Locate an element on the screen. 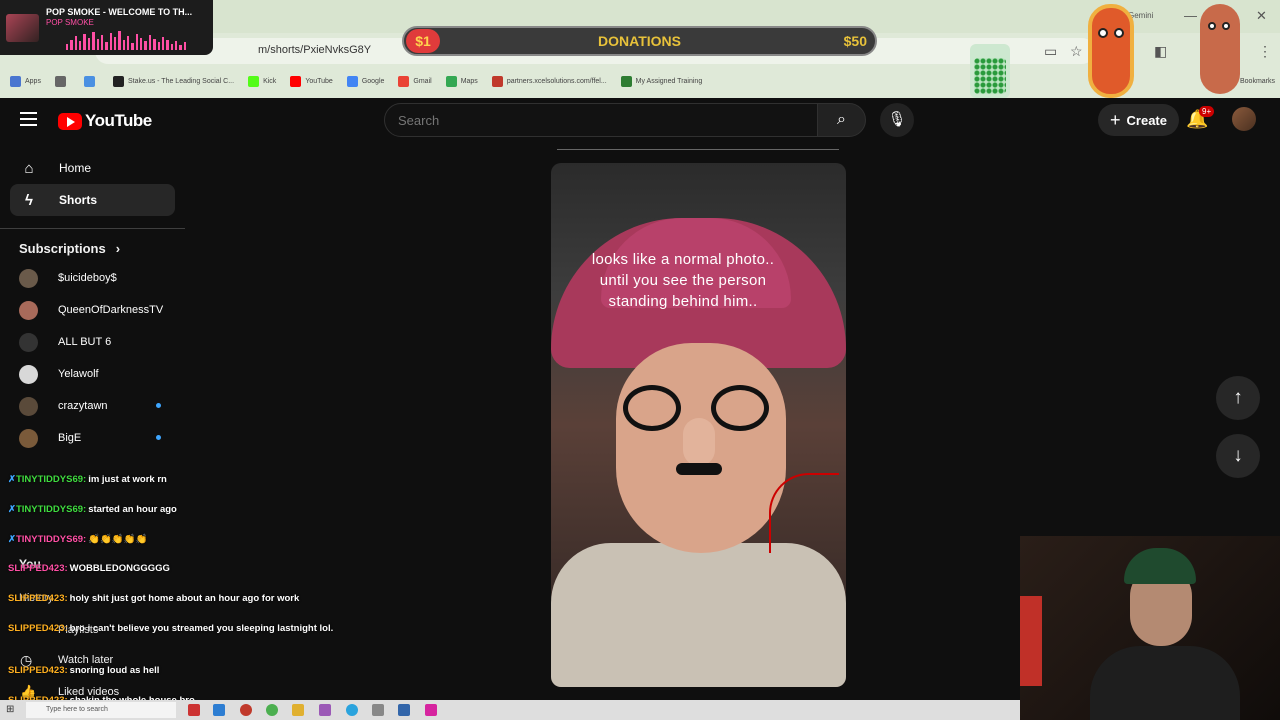 The image size is (1280, 720). account-avatar is located at coordinates (1244, 119).